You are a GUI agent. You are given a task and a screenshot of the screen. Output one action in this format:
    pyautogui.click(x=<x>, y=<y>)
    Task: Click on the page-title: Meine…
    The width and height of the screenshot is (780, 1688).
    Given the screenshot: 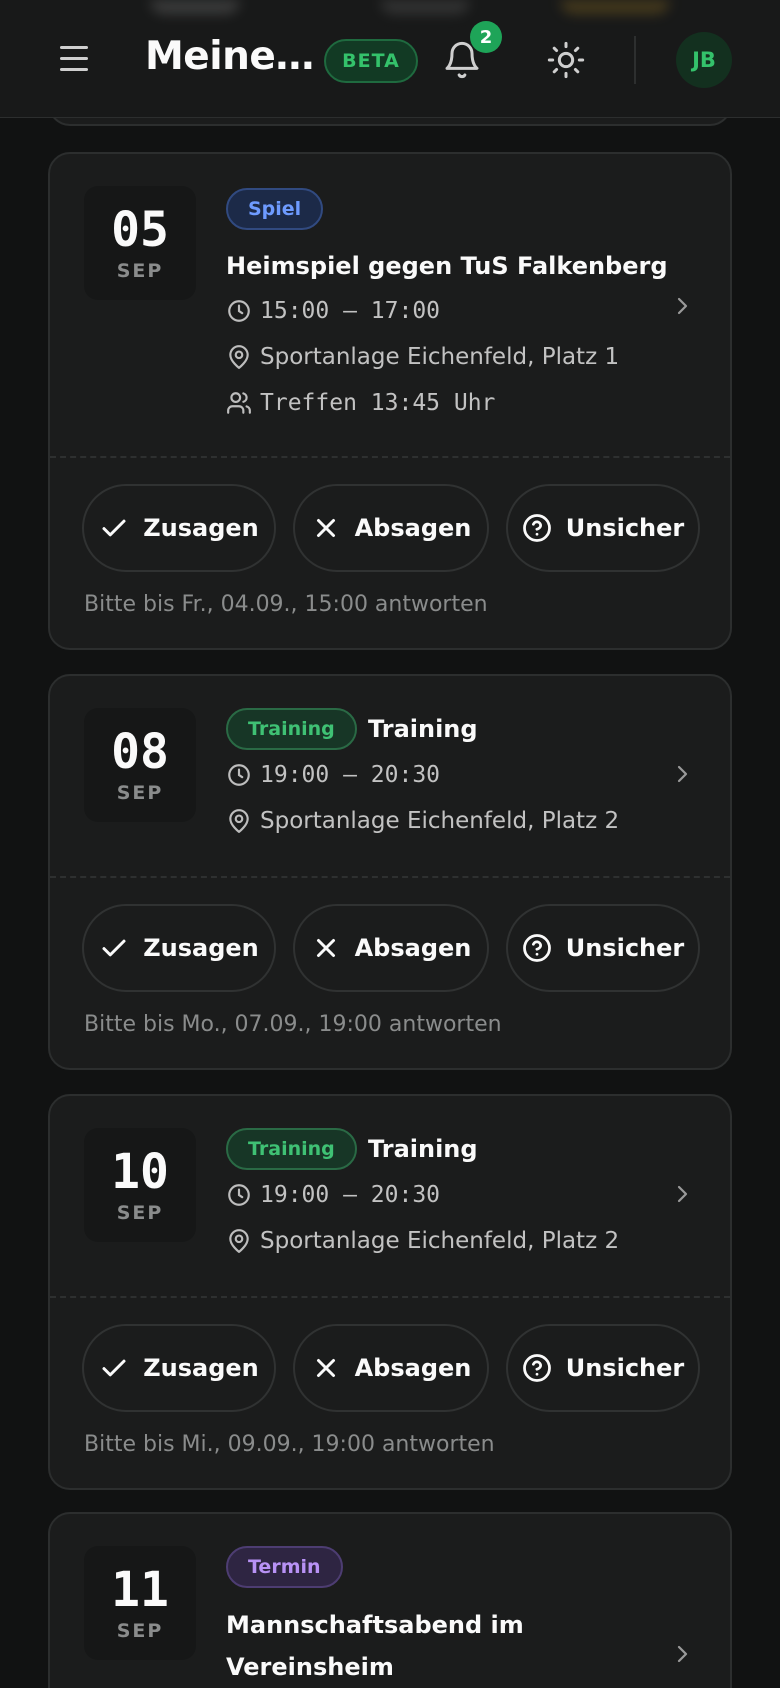 What is the action you would take?
    pyautogui.click(x=229, y=56)
    